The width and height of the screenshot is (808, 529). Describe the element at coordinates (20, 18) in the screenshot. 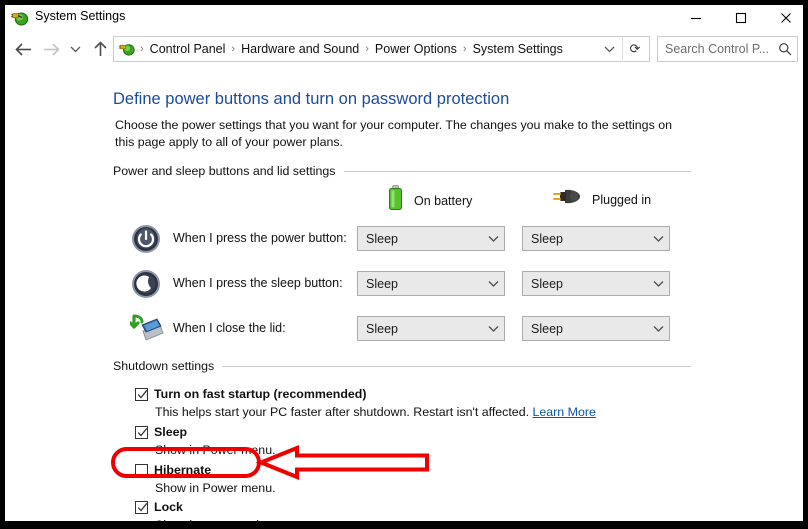

I see `power-options-icon` at that location.